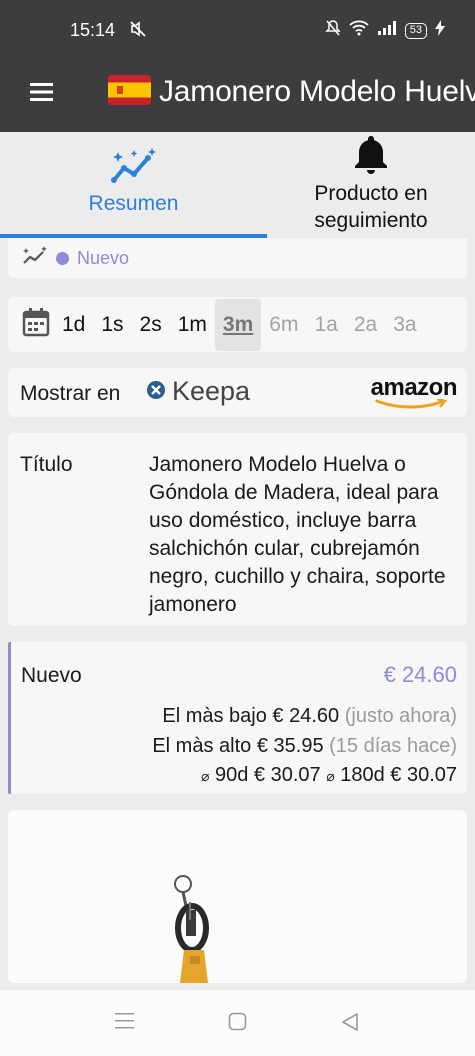  I want to click on tab-summary: Resumen, so click(133, 185).